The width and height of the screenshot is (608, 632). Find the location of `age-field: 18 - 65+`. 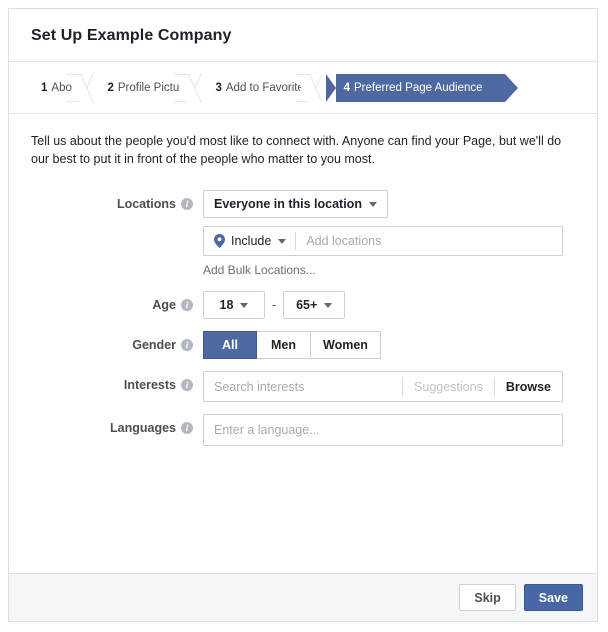

age-field: 18 - 65+ is located at coordinates (389, 305).